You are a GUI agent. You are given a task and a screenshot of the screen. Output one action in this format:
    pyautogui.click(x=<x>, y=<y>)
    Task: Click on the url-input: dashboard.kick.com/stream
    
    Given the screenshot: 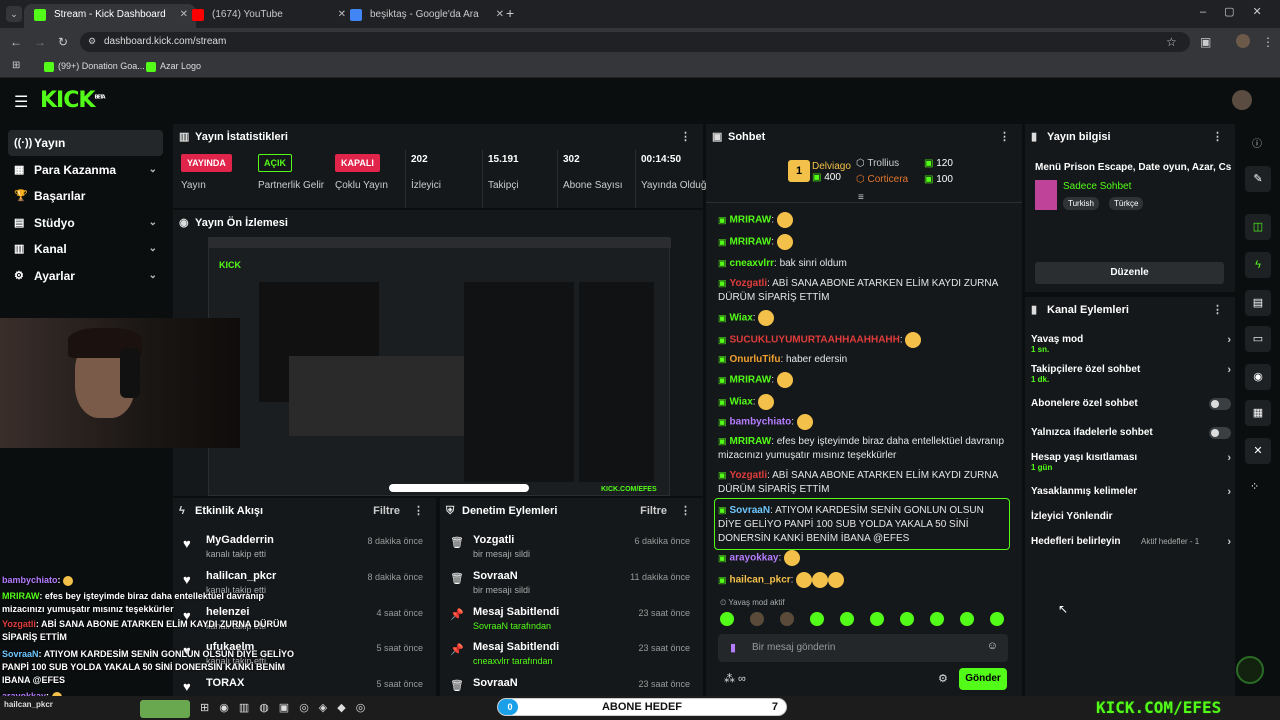 What is the action you would take?
    pyautogui.click(x=635, y=42)
    